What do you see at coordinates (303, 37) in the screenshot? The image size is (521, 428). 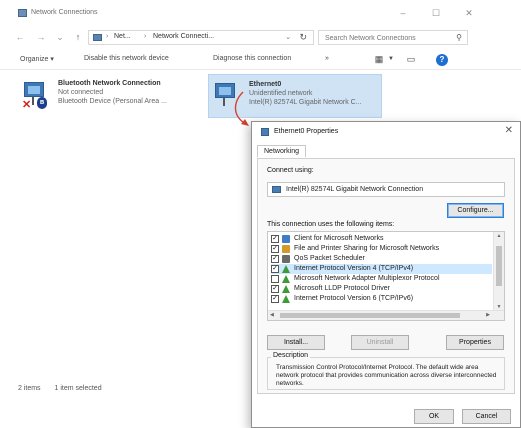 I see `refresh-icon: ↻` at bounding box center [303, 37].